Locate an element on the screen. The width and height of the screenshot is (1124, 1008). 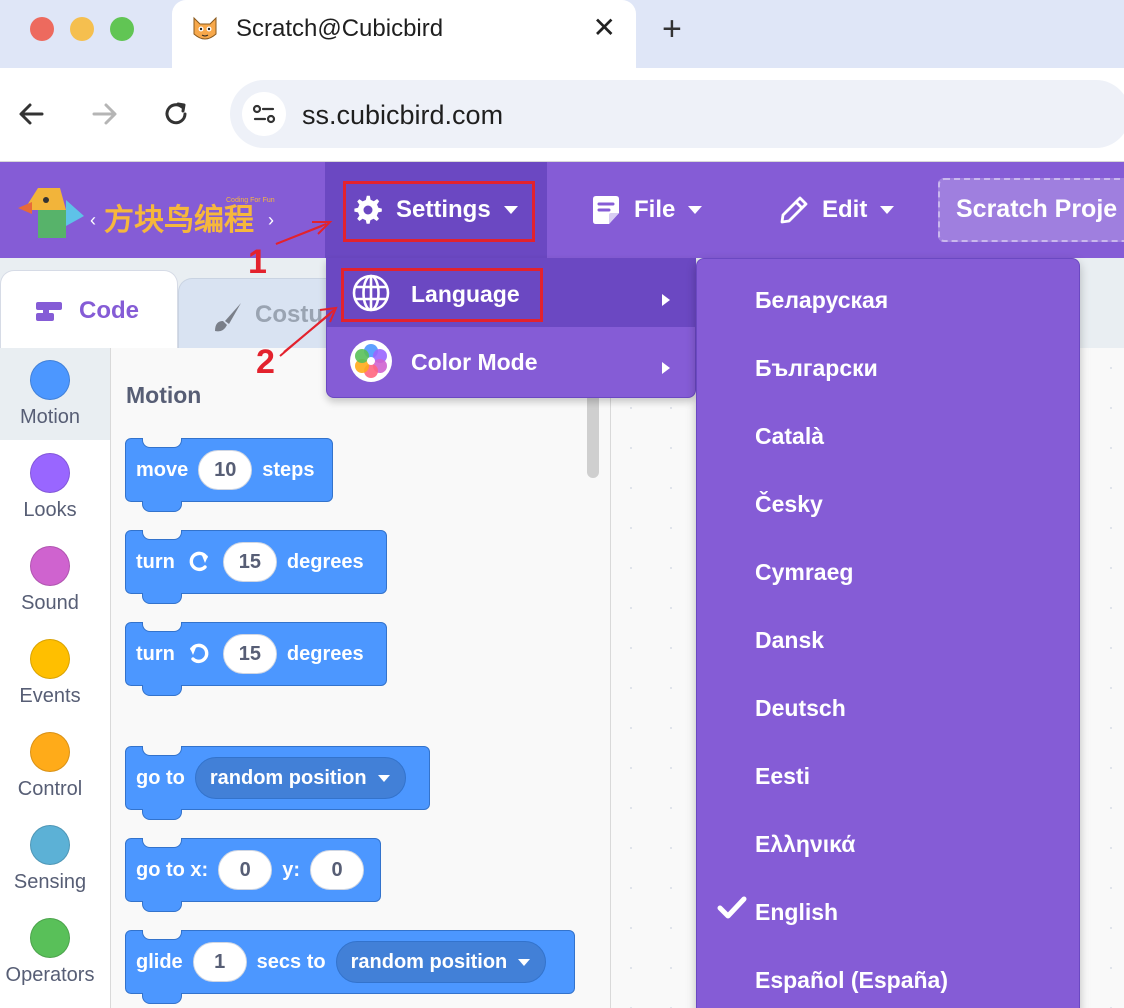
block-go-to-xy: go to x: 0 y: 0 is located at coordinates (253, 875).